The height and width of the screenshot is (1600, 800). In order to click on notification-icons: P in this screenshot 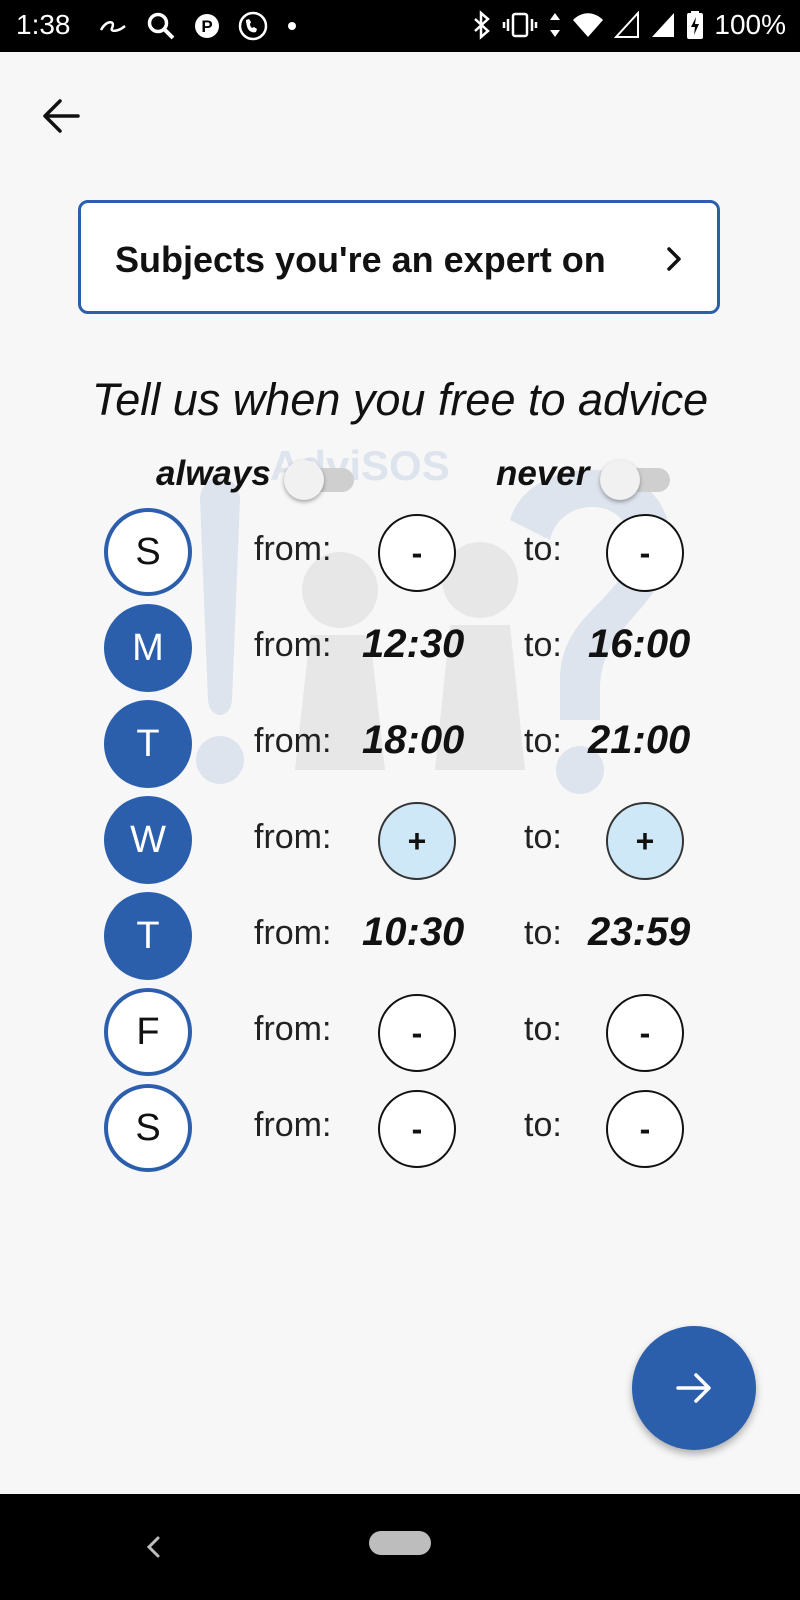, I will do `click(198, 26)`.